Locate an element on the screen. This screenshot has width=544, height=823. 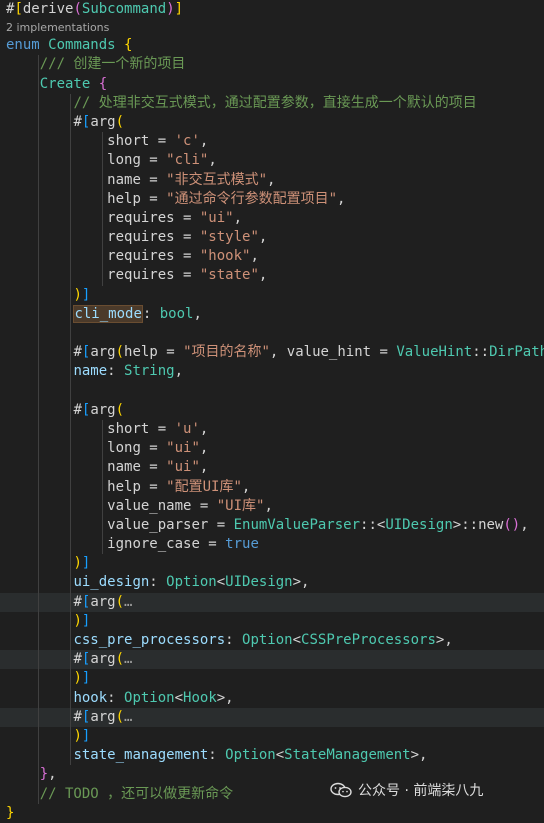
code-line-short-u: short = 'u', is located at coordinates (272, 429).